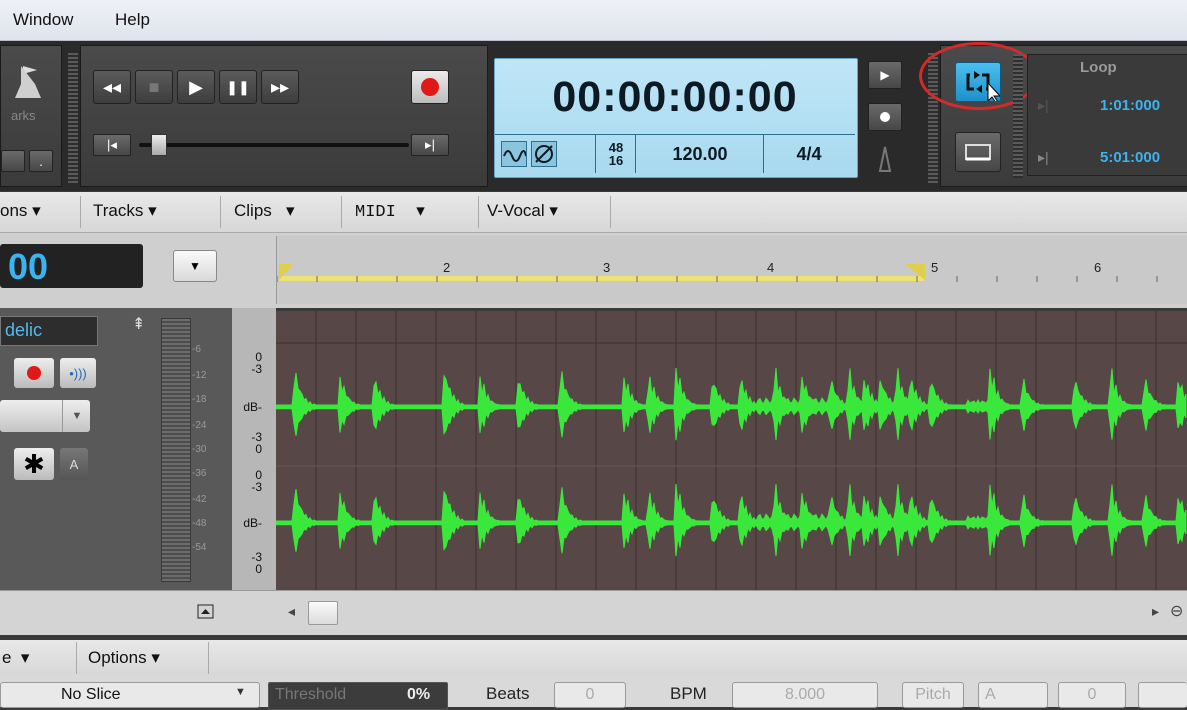 This screenshot has width=1187, height=710. I want to click on menu-options: ons ▾, so click(20, 211).